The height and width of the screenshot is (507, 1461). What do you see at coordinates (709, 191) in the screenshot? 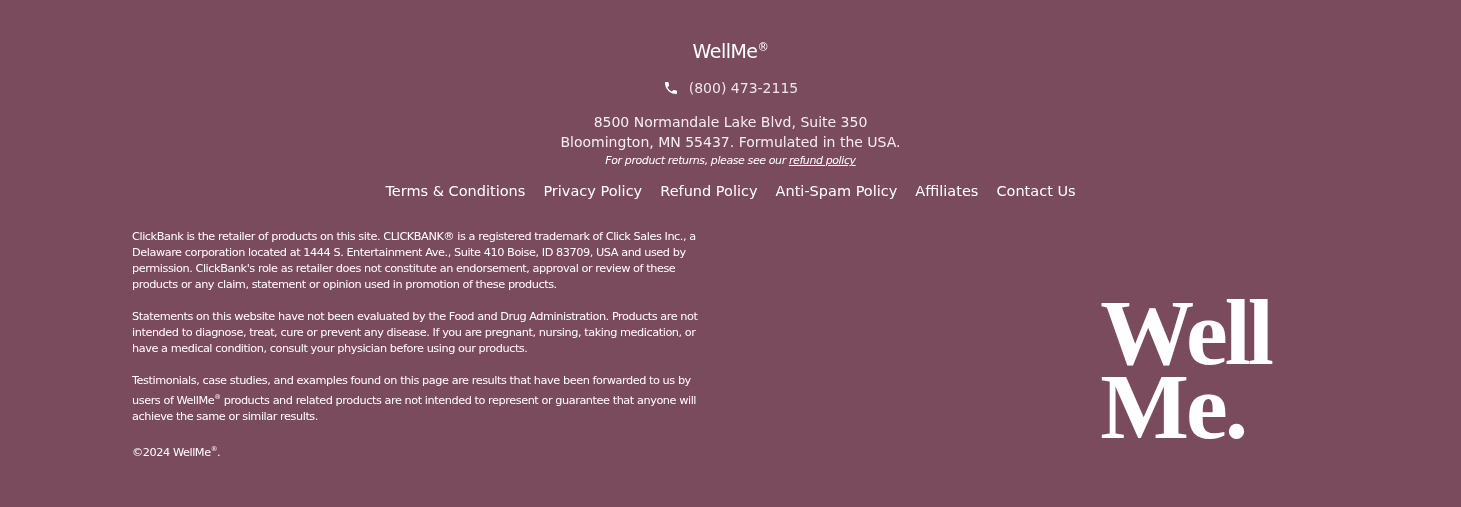
I see `footer-link: Refund Policy` at bounding box center [709, 191].